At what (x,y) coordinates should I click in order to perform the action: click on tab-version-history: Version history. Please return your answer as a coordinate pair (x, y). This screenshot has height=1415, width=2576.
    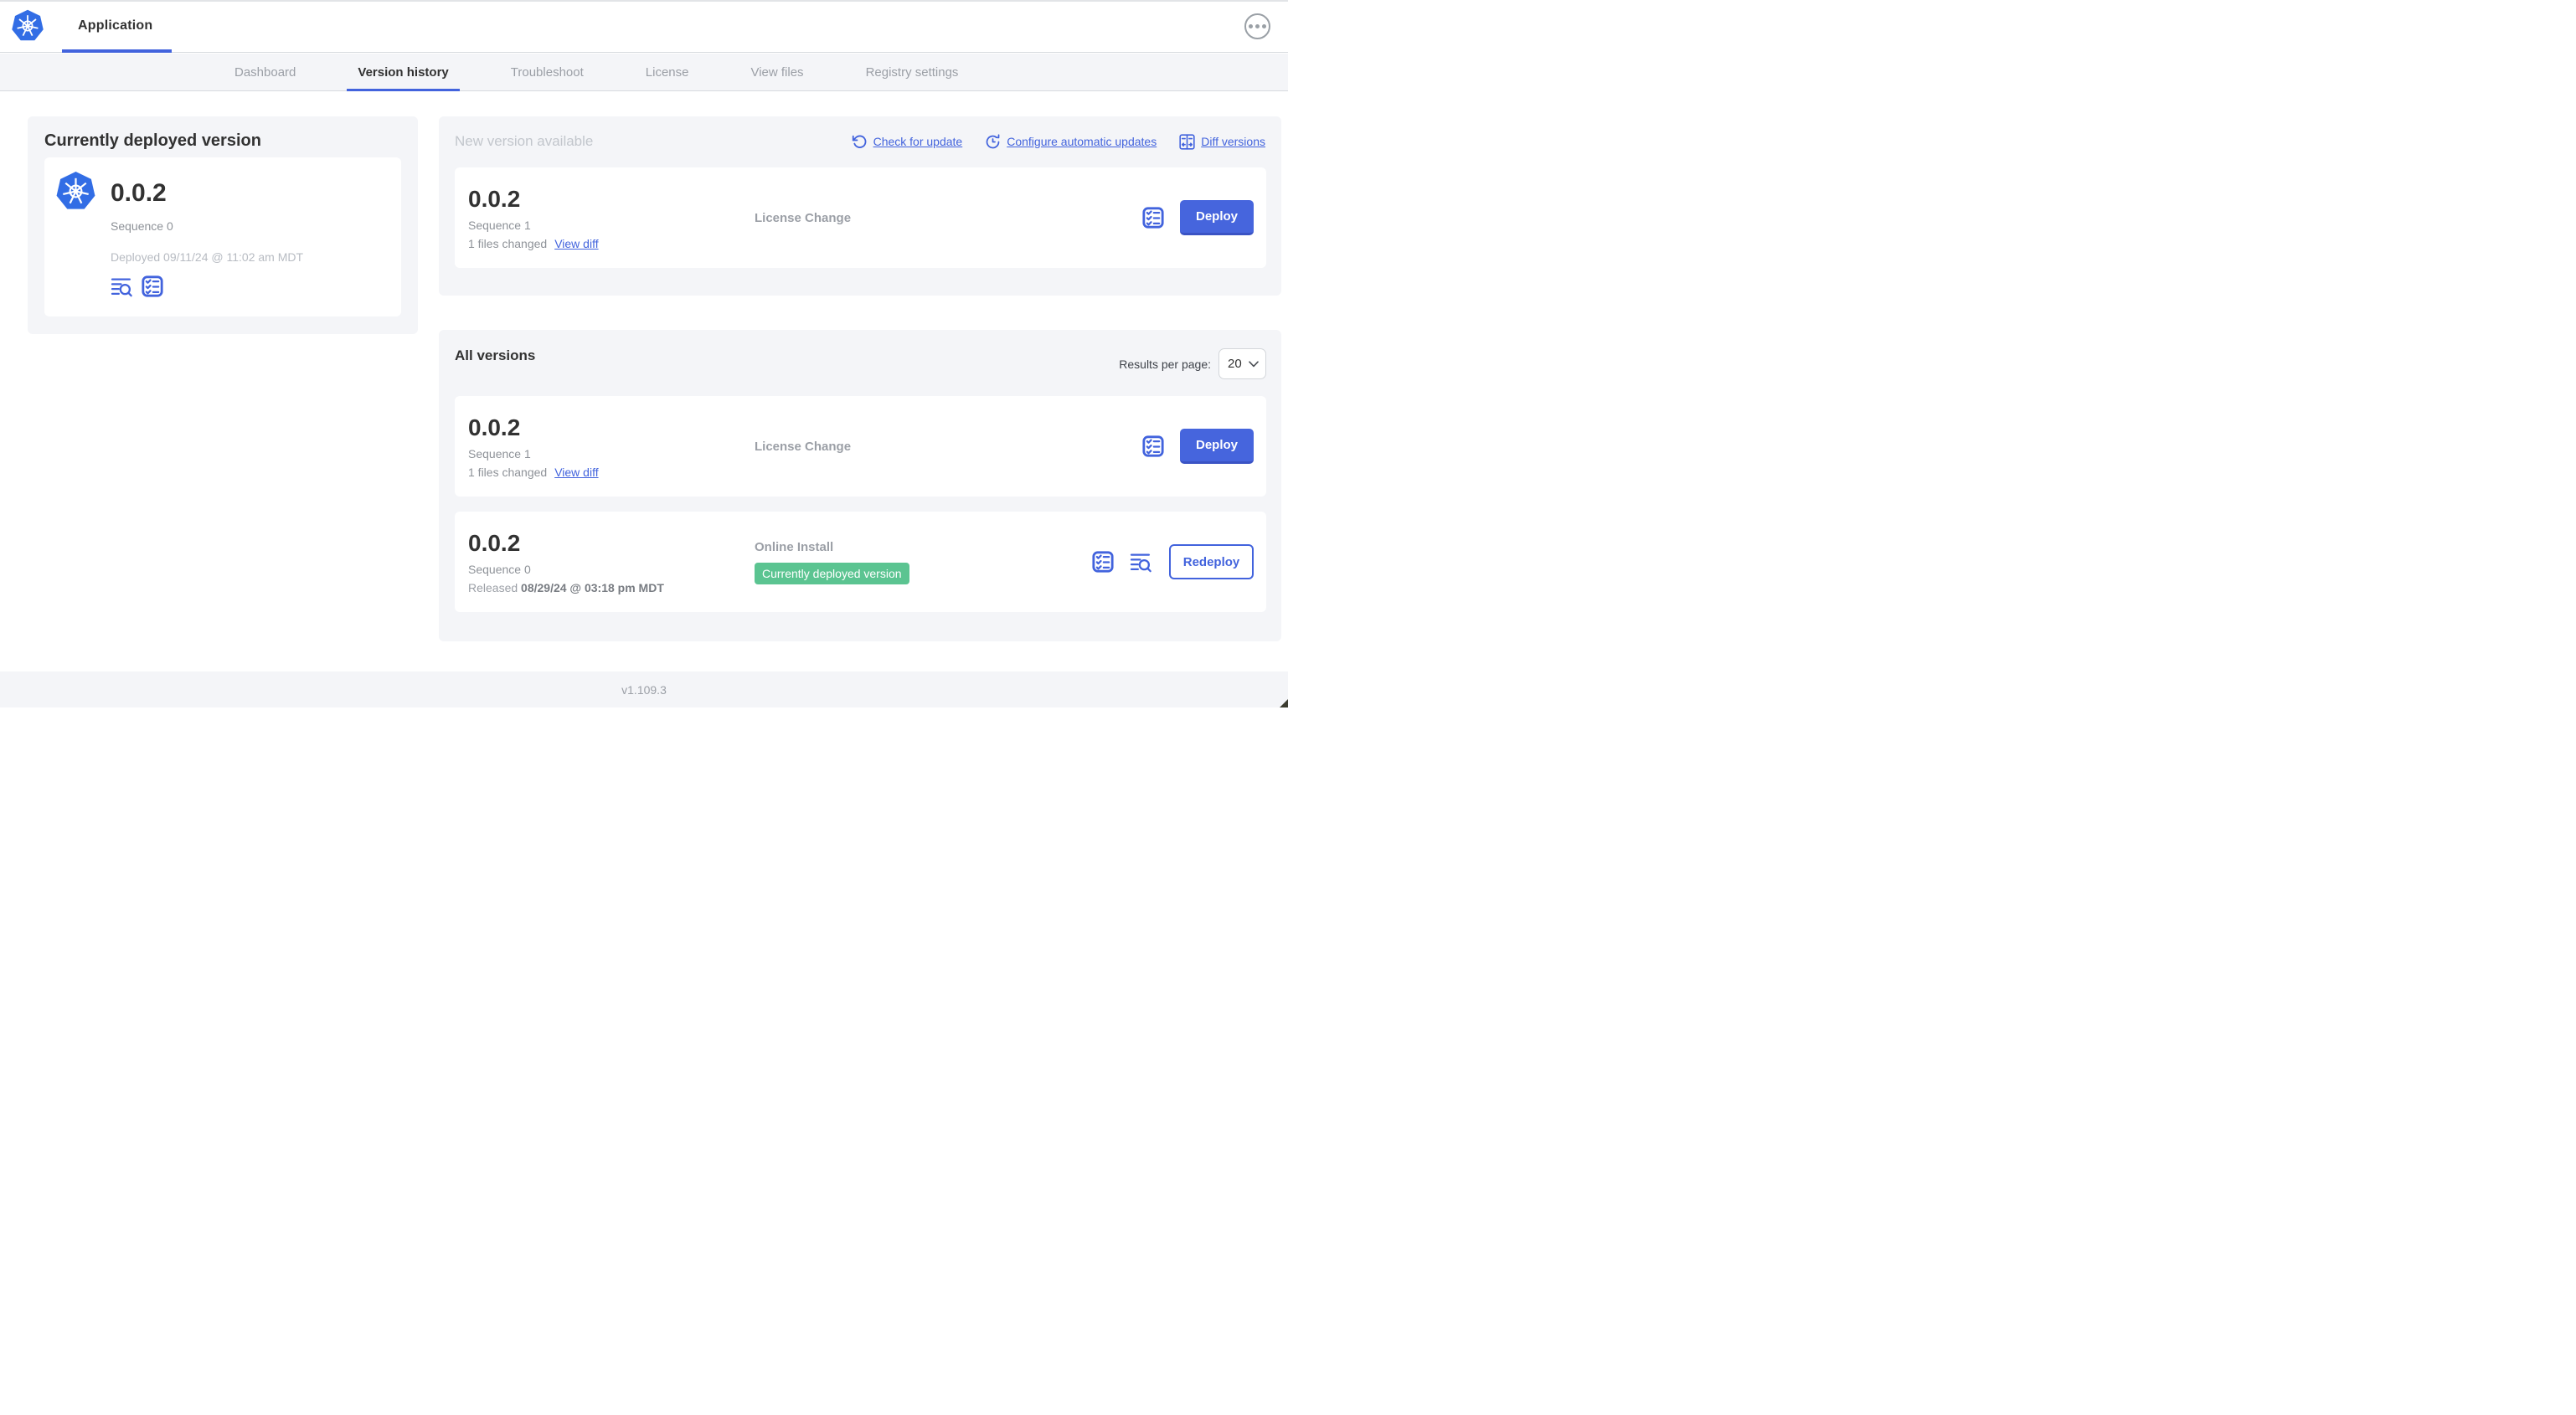
    Looking at the image, I should click on (404, 72).